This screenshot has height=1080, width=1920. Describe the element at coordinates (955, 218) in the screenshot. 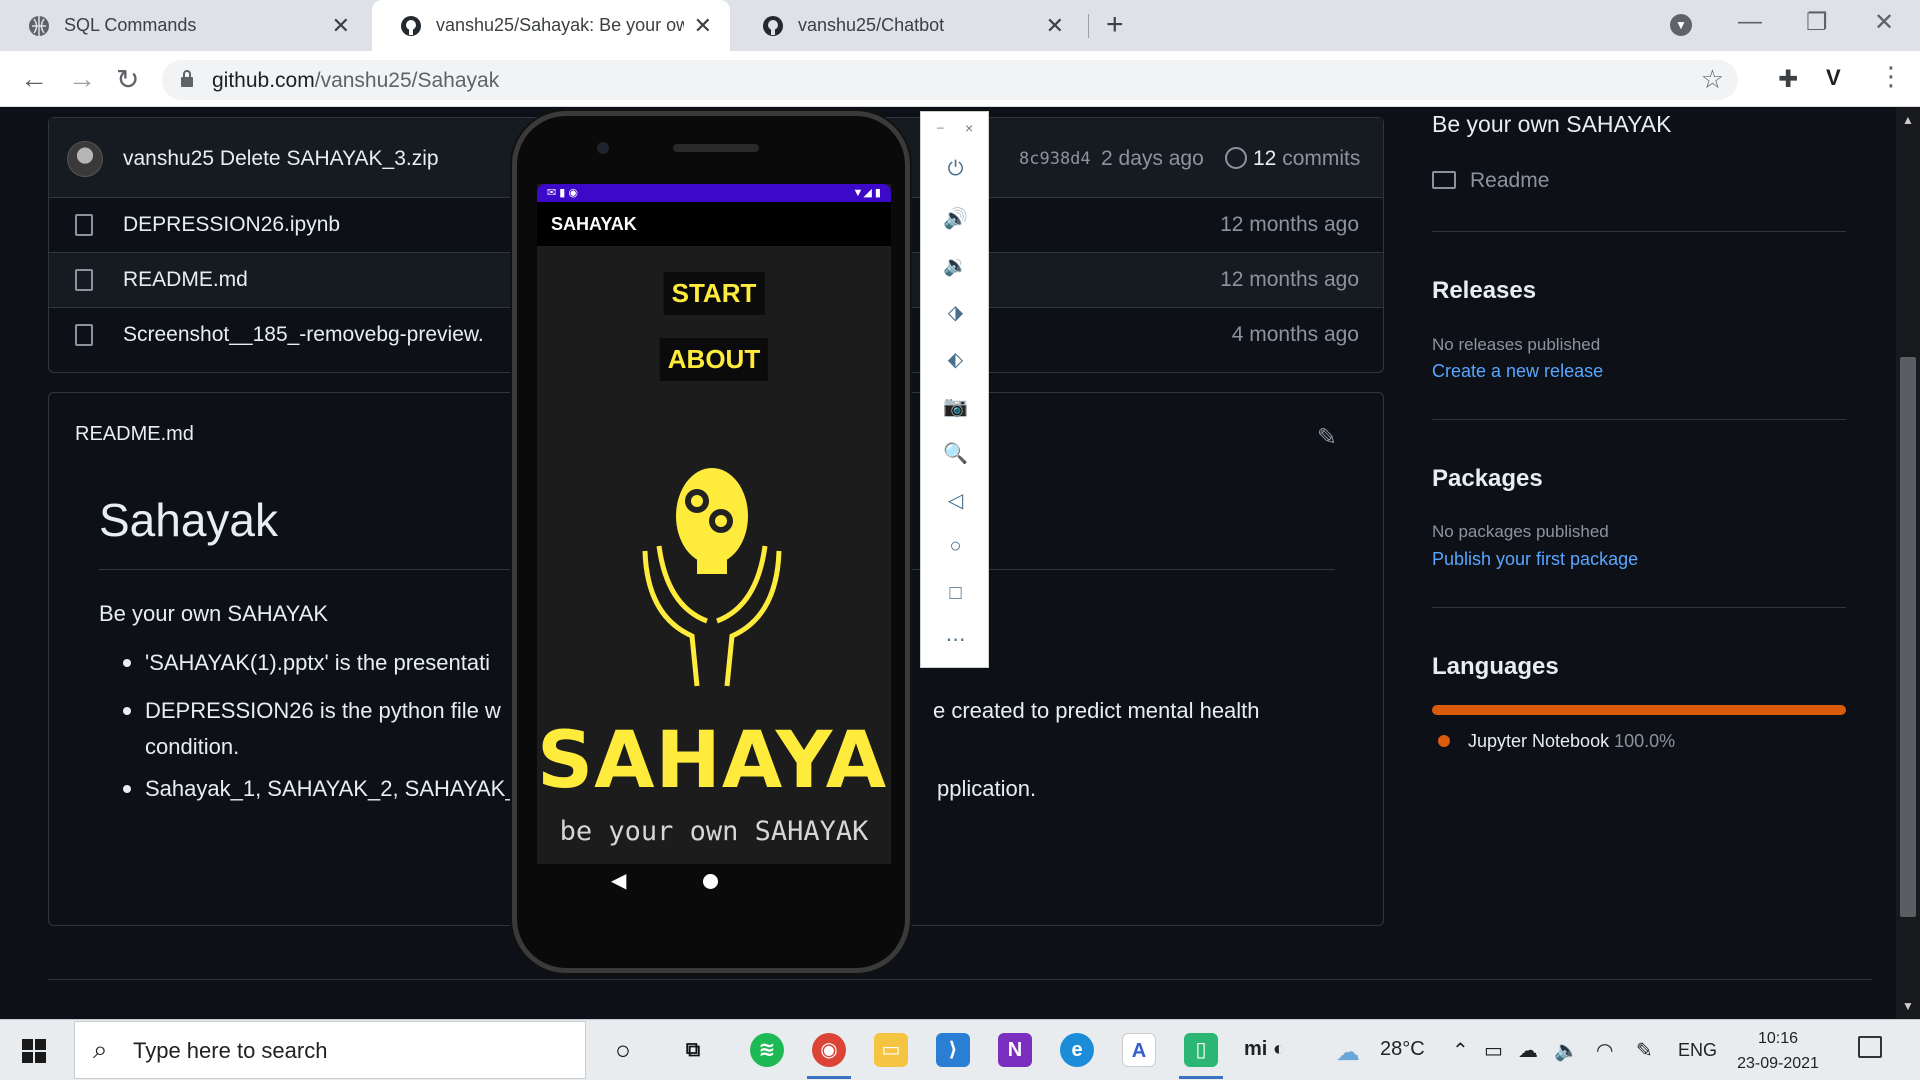

I see `volume-up-icon: 🔊` at that location.